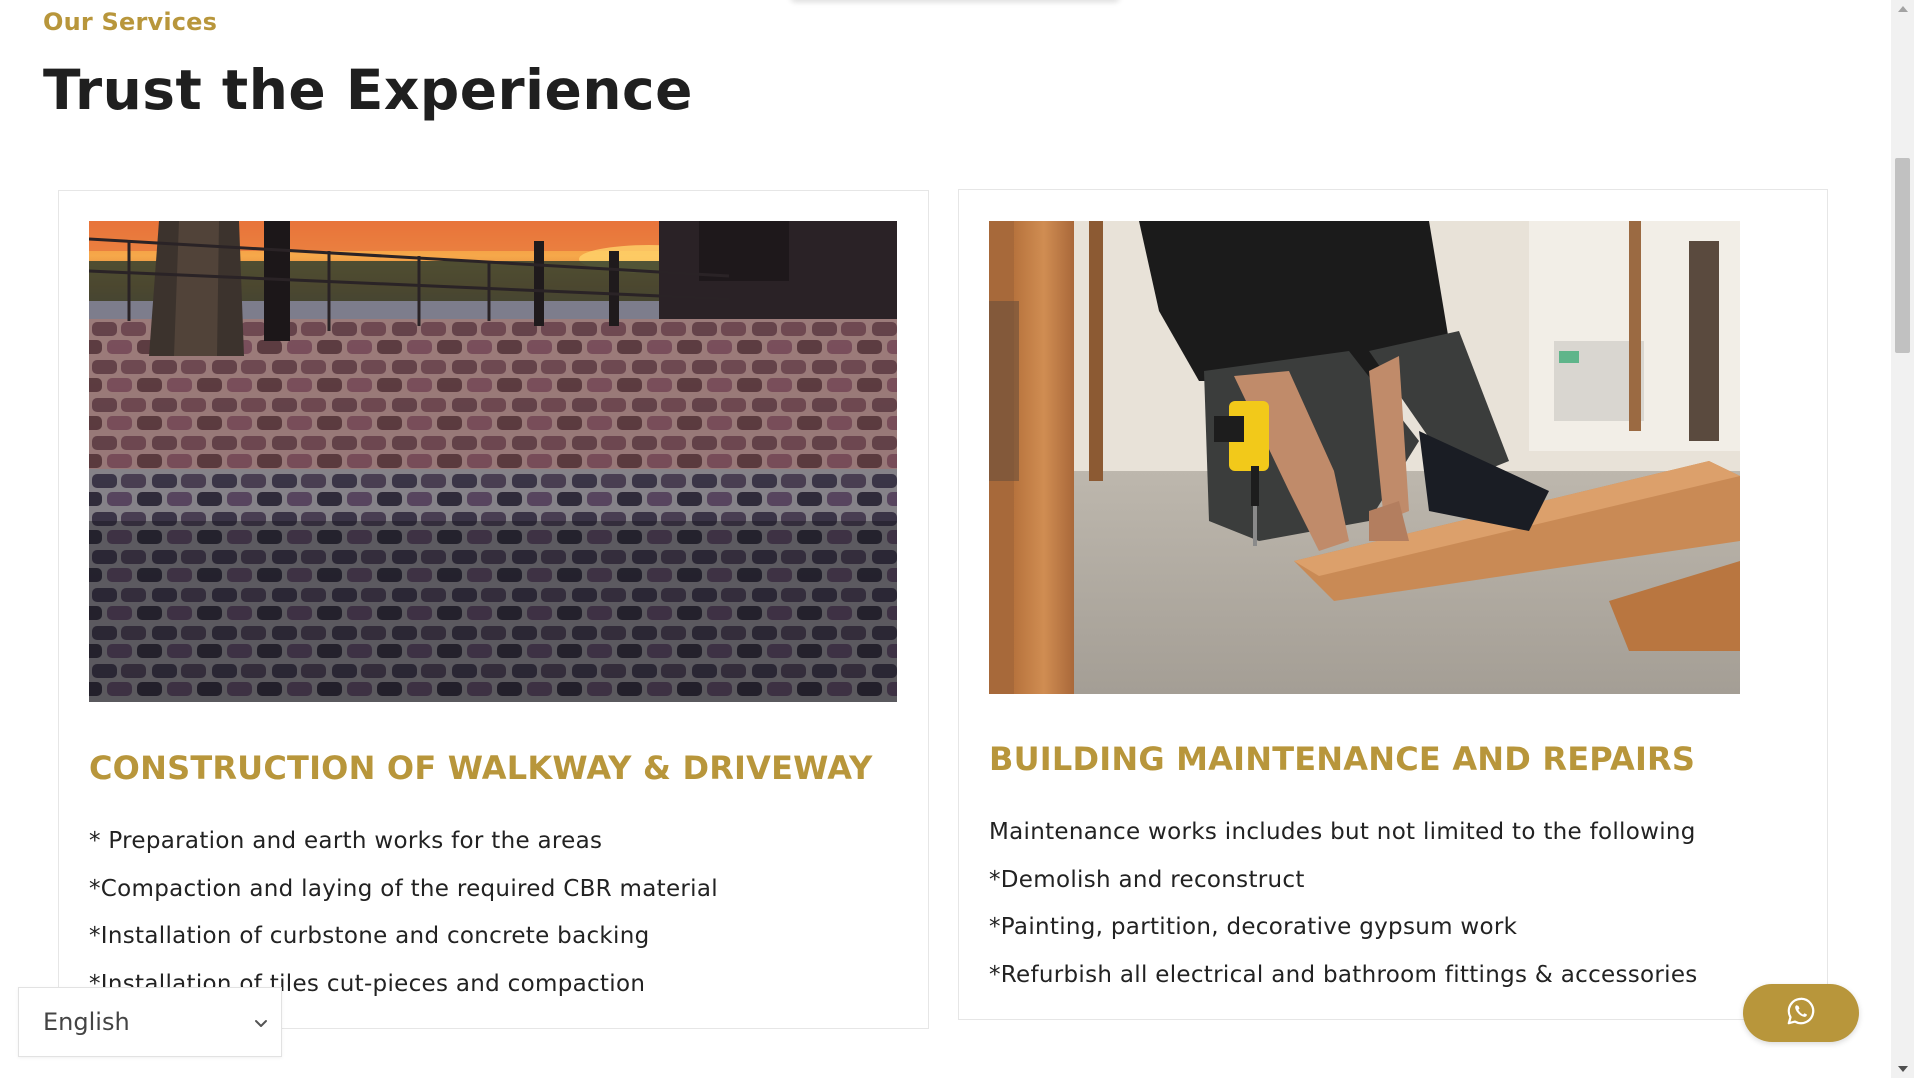  Describe the element at coordinates (1902, 9) in the screenshot. I see `scroll-up-arrow-icon` at that location.